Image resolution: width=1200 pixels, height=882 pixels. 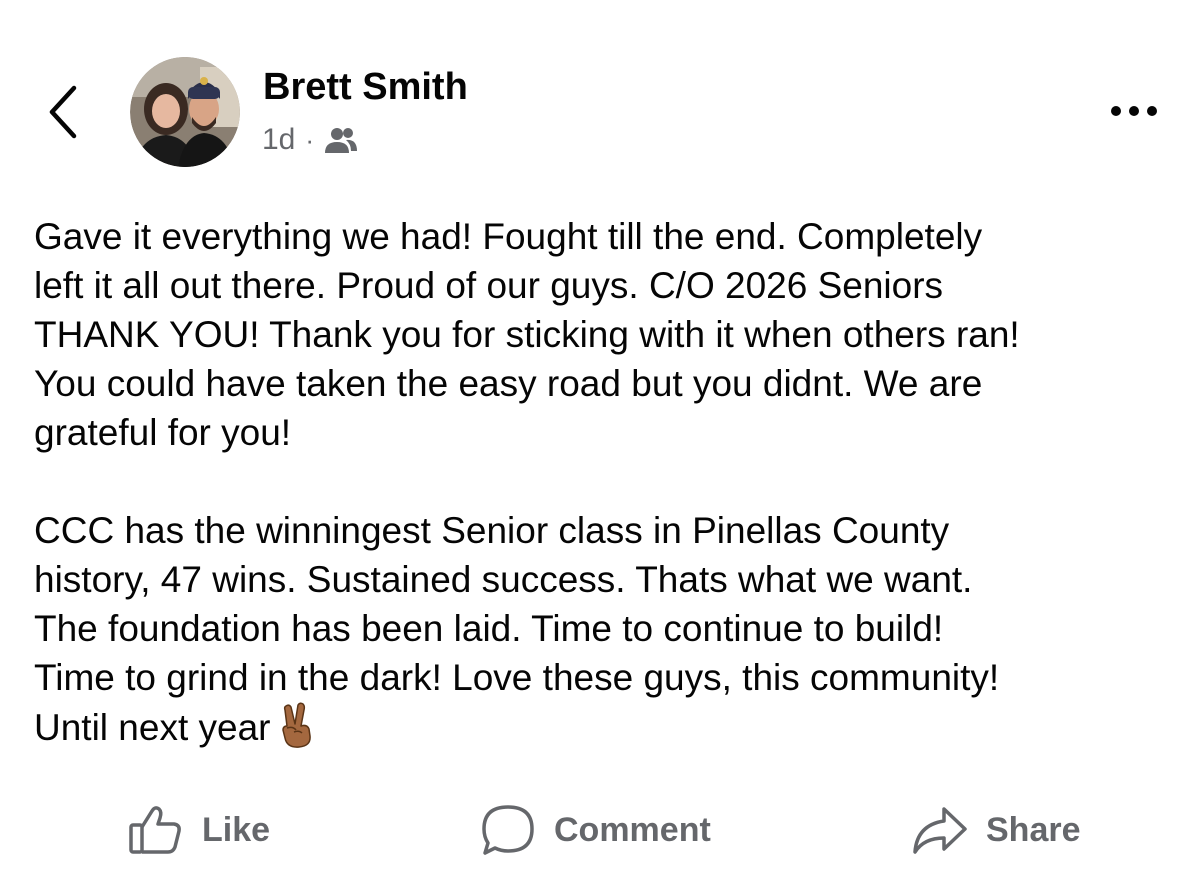 I want to click on share-arrow-icon, so click(x=940, y=830).